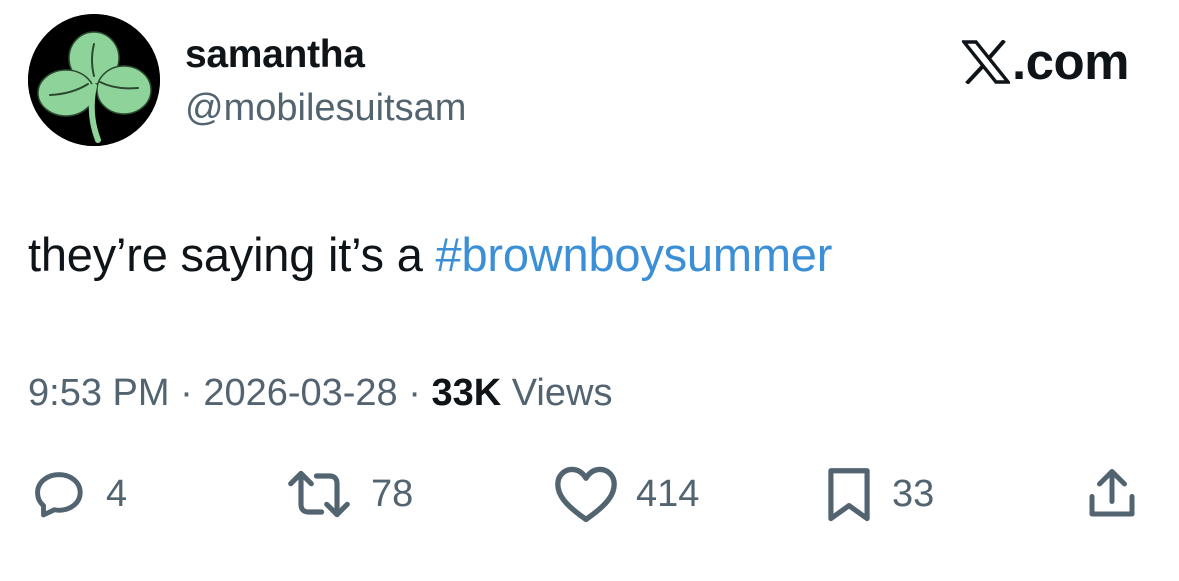 The height and width of the screenshot is (581, 1179). What do you see at coordinates (275, 55) in the screenshot?
I see `display-name: samantha` at bounding box center [275, 55].